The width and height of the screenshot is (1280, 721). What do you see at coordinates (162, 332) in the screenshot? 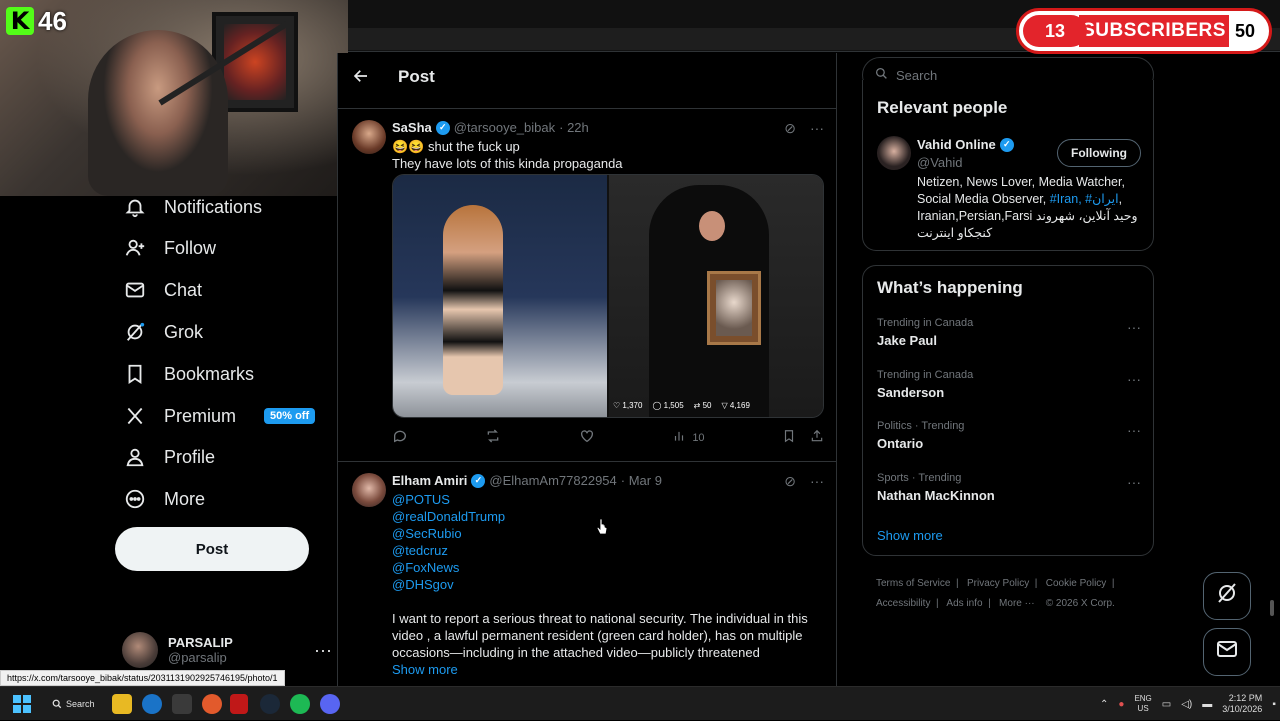
I see `nav-item-grok: Grok` at bounding box center [162, 332].